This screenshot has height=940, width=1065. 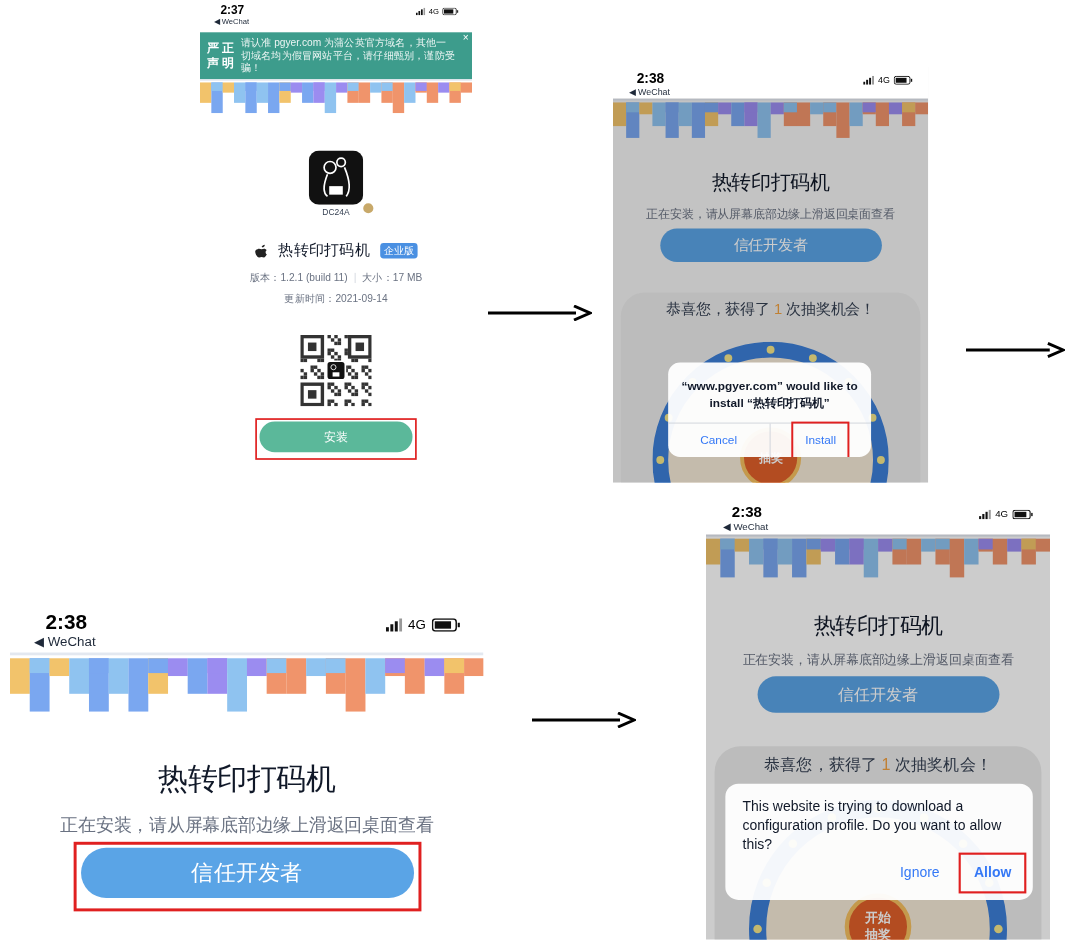 I want to click on app-name: 热转印打码机, so click(x=324, y=250).